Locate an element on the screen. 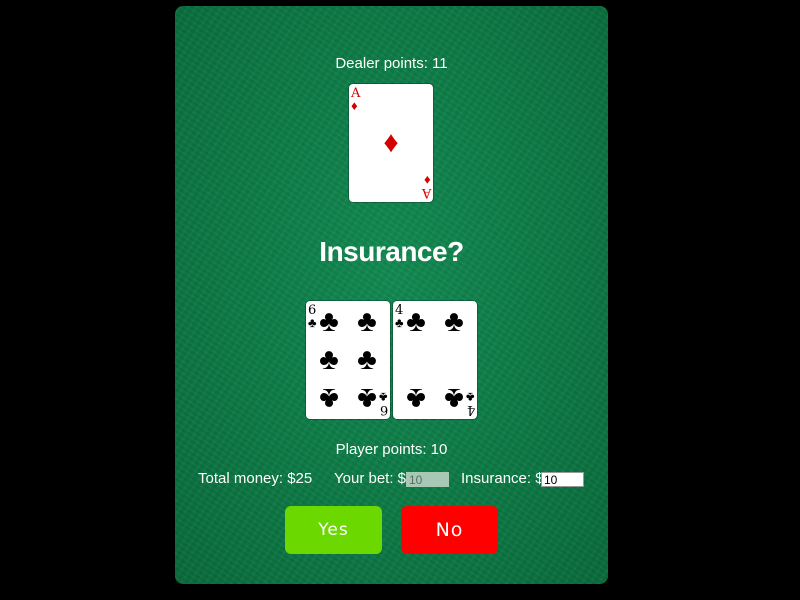 This screenshot has width=800, height=600. bet-input is located at coordinates (427, 479).